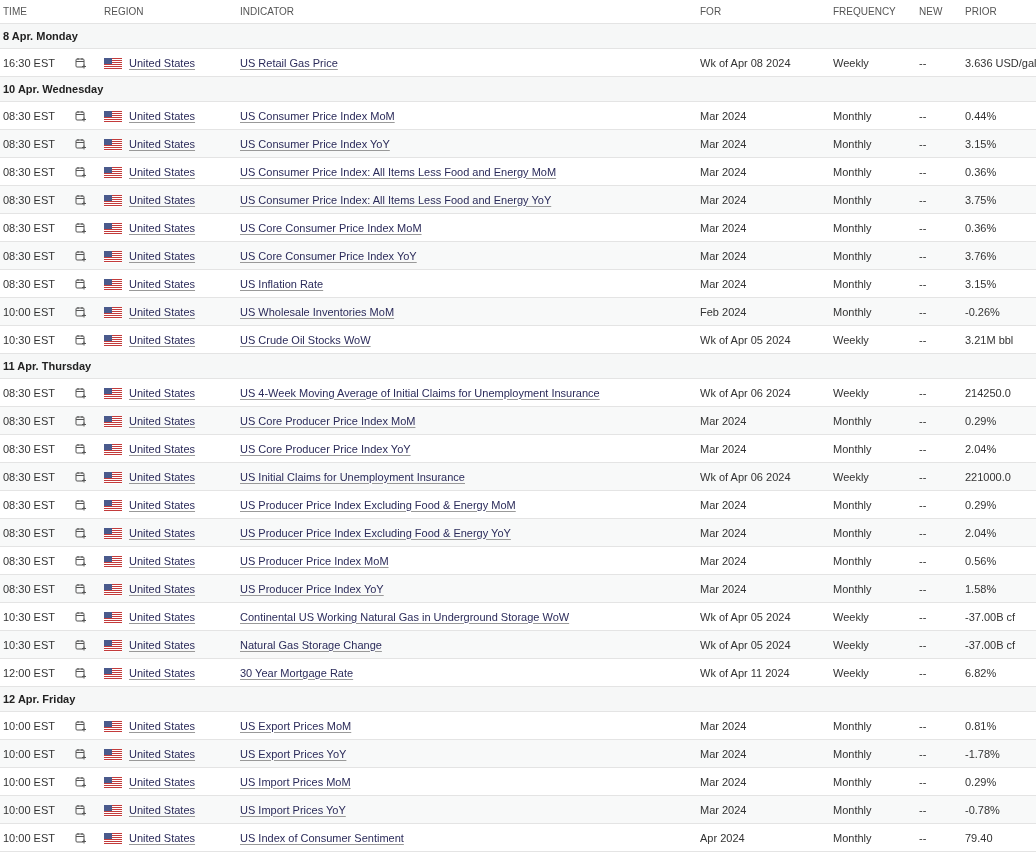  I want to click on indicator-link: US Import Prices MoM, so click(295, 781).